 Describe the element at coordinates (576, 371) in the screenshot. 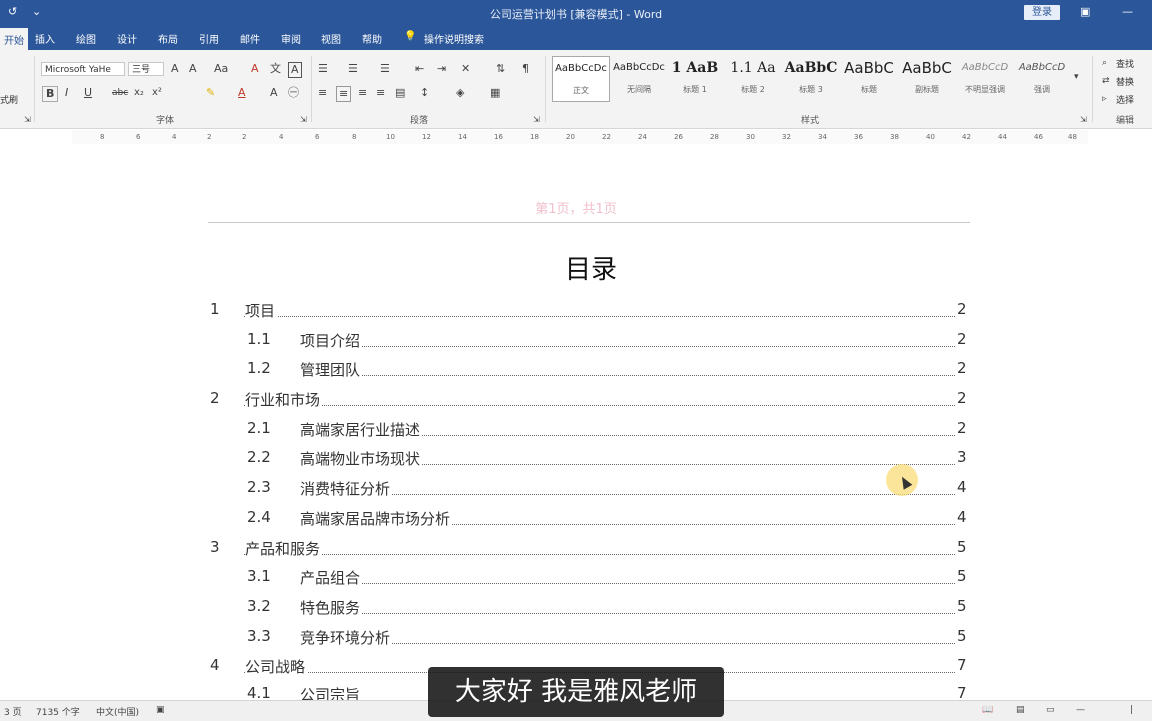

I see `toc-entry: 1.2 管理团队 2` at that location.